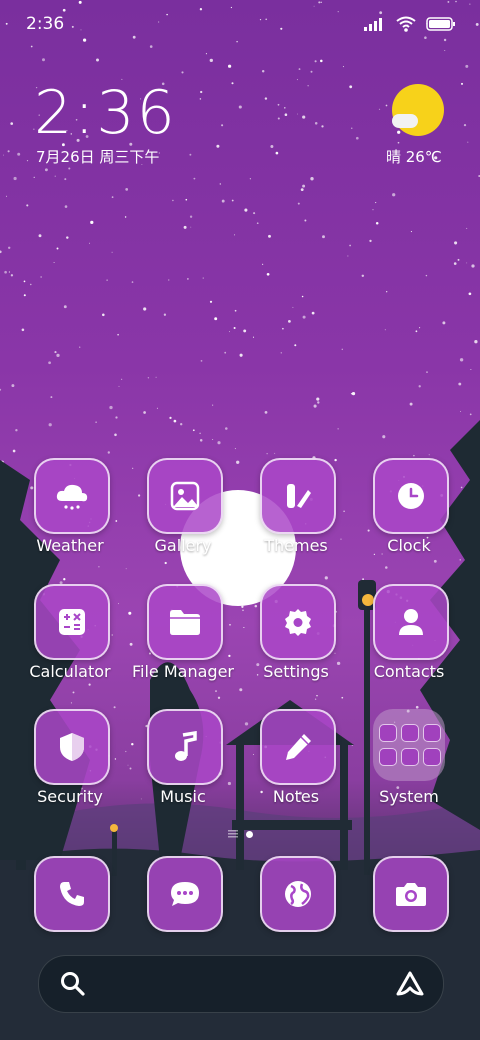  I want to click on app-weather: Weather, so click(70, 513).